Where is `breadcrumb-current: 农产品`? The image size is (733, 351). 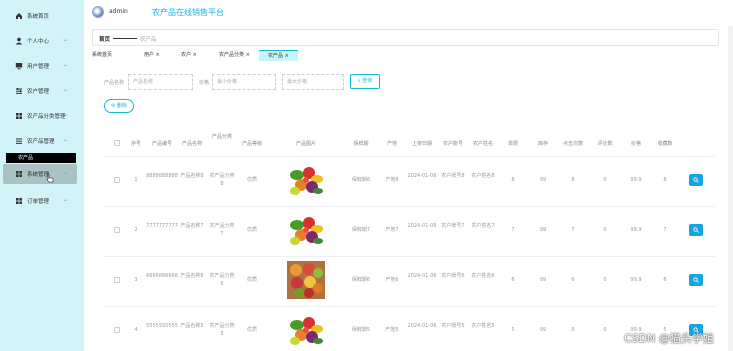 breadcrumb-current: 农产品 is located at coordinates (148, 40).